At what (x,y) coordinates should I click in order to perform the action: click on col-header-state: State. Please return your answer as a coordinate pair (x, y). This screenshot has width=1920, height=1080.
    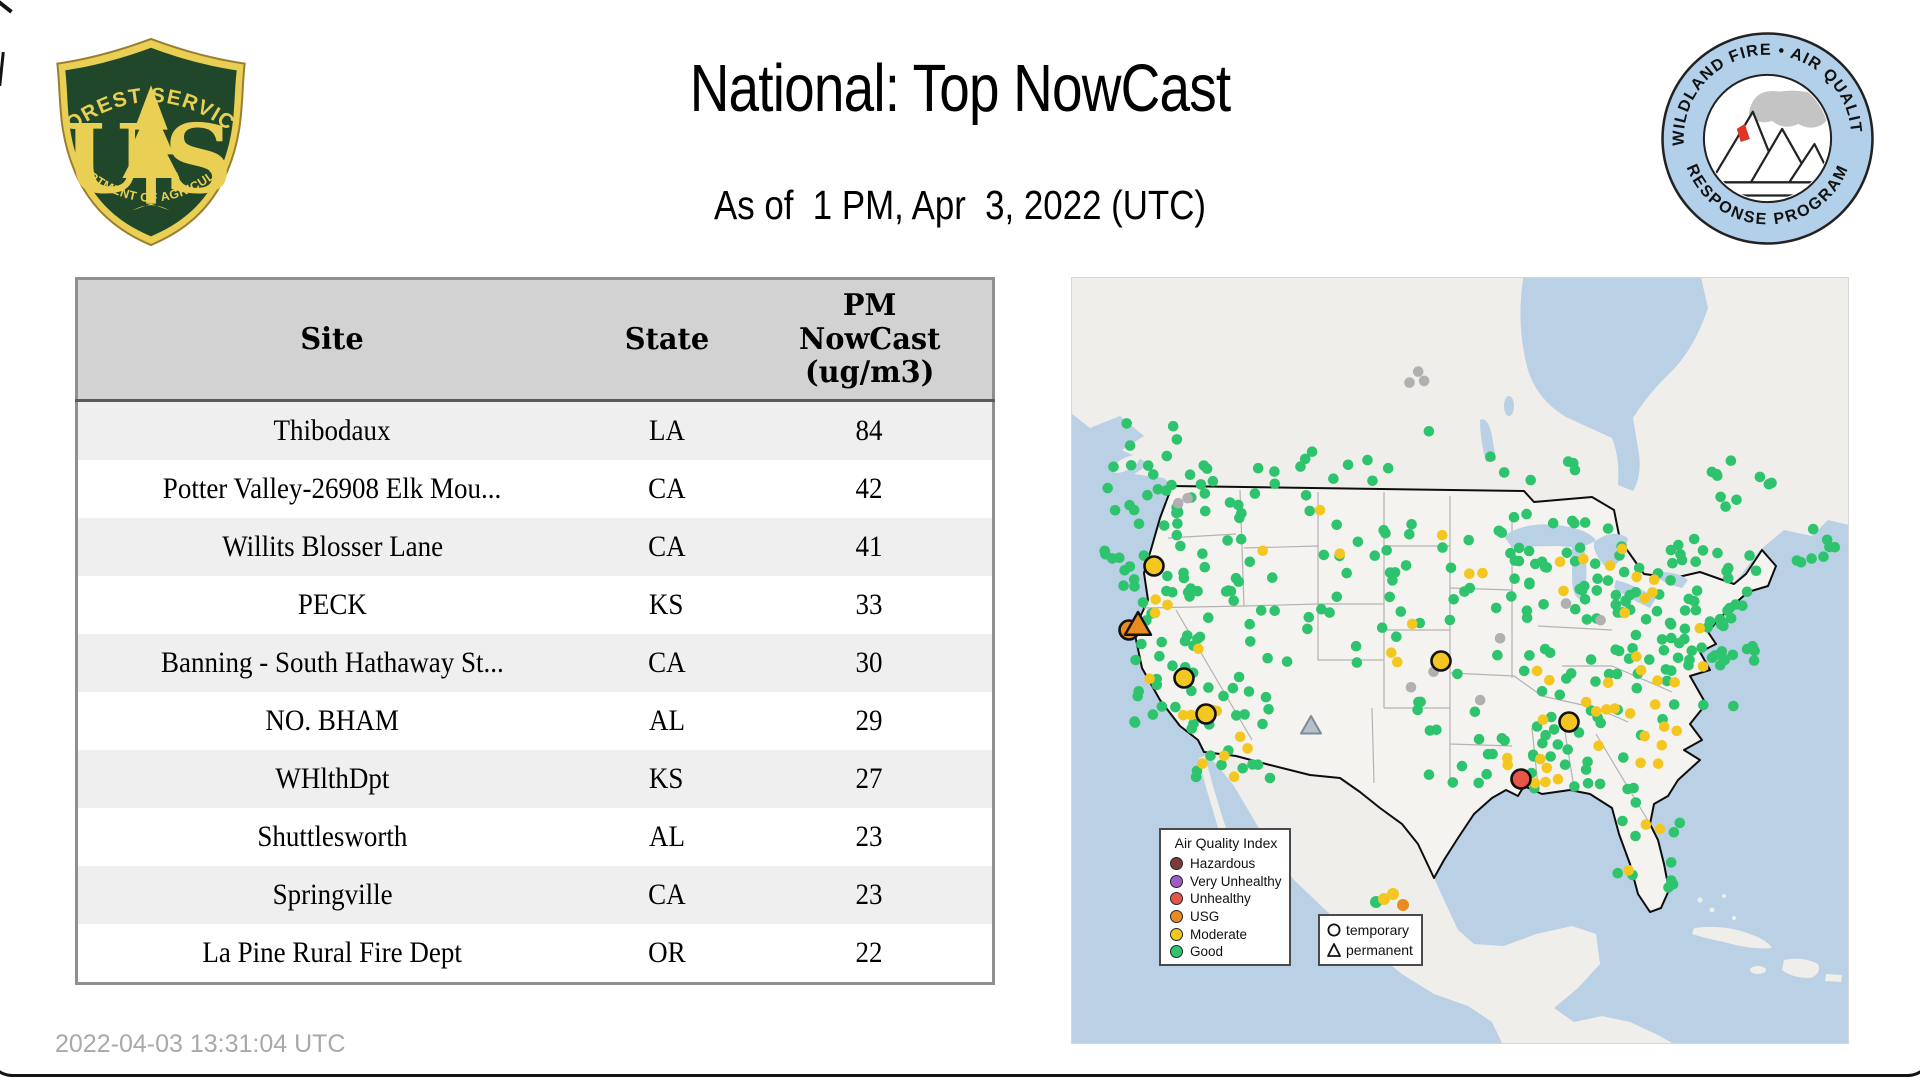
    Looking at the image, I should click on (666, 340).